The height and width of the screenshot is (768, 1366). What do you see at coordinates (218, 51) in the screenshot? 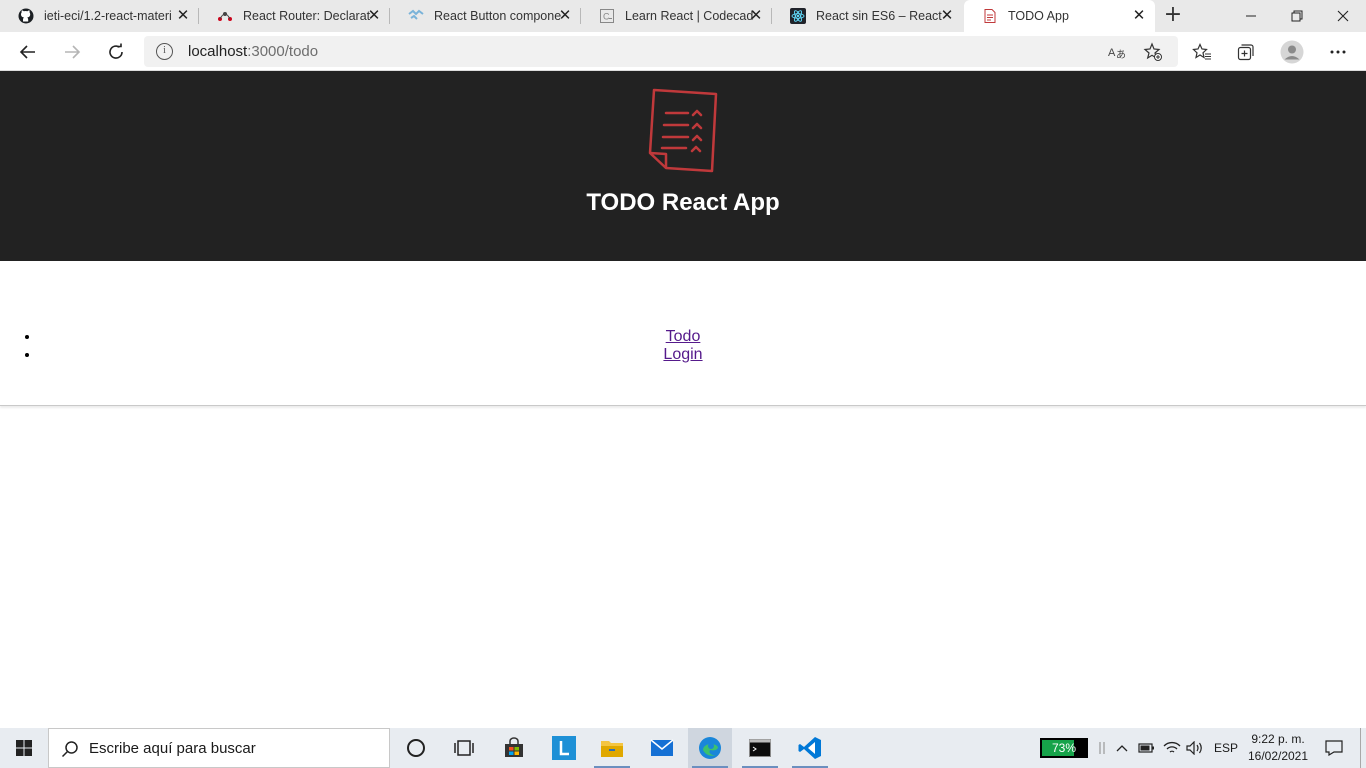
I see `url-host: localhost` at bounding box center [218, 51].